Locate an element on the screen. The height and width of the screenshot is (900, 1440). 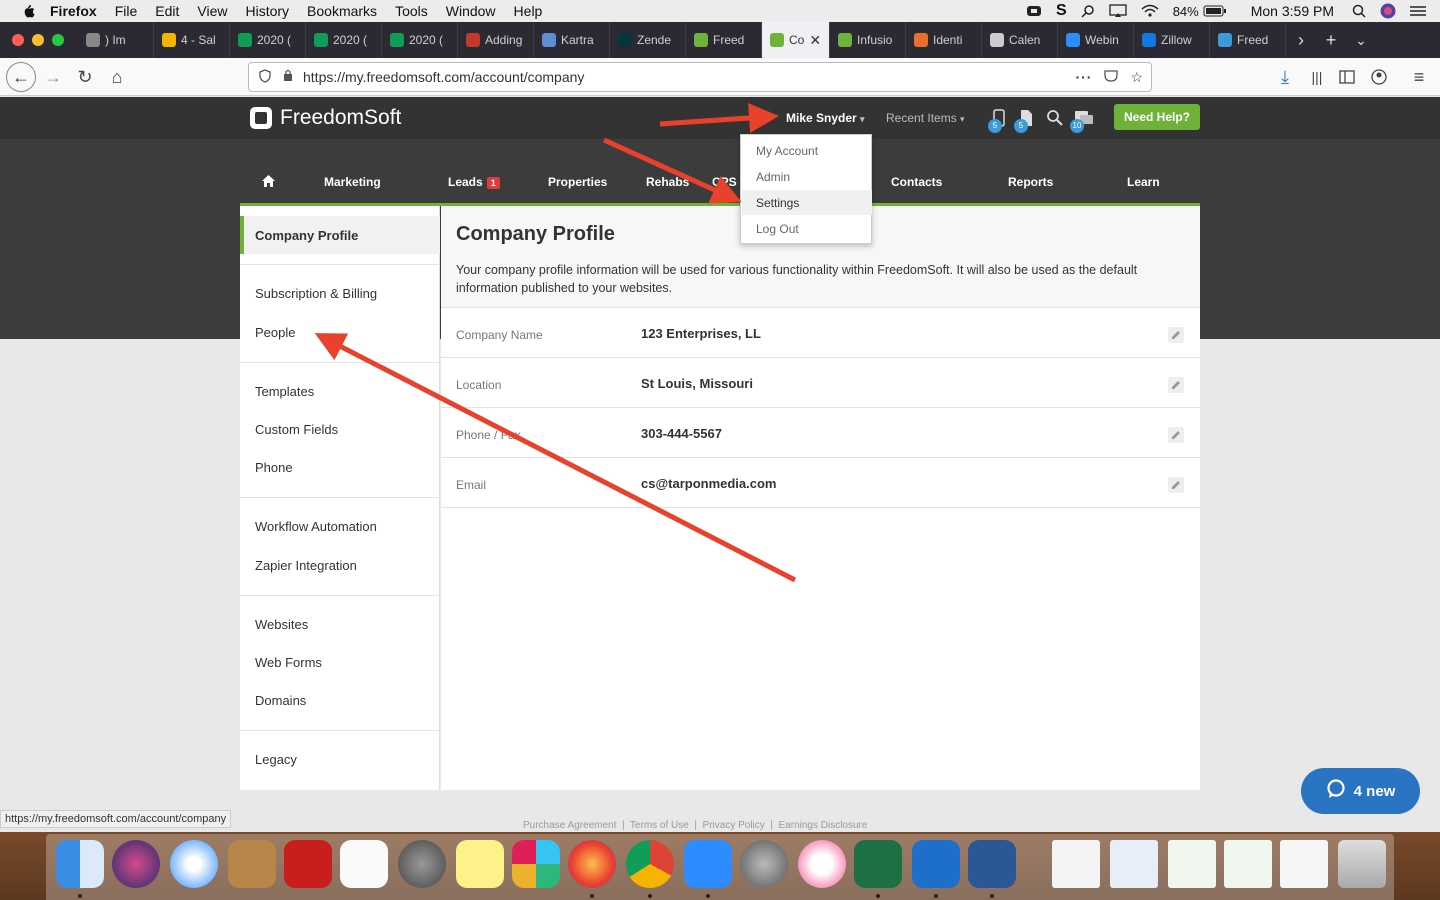
filezilla-icon is located at coordinates (308, 864).